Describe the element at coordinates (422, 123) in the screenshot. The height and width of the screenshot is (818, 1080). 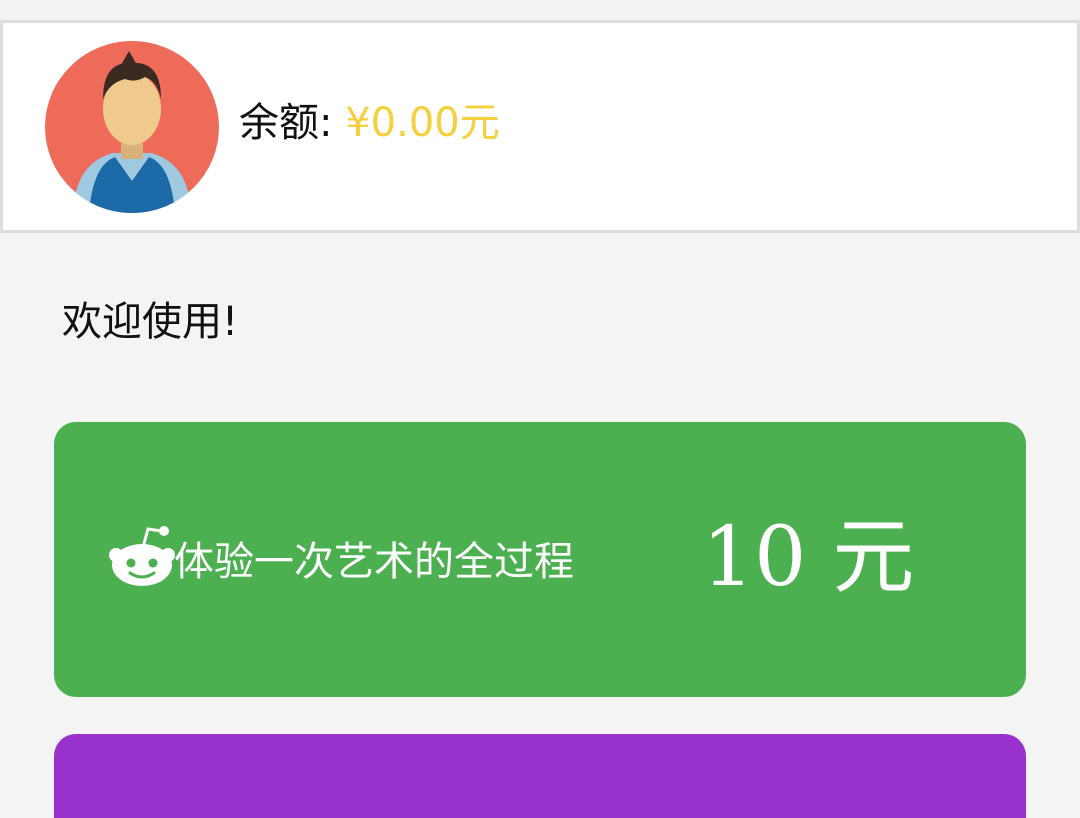
I see `balance-amount: ¥0.00元` at that location.